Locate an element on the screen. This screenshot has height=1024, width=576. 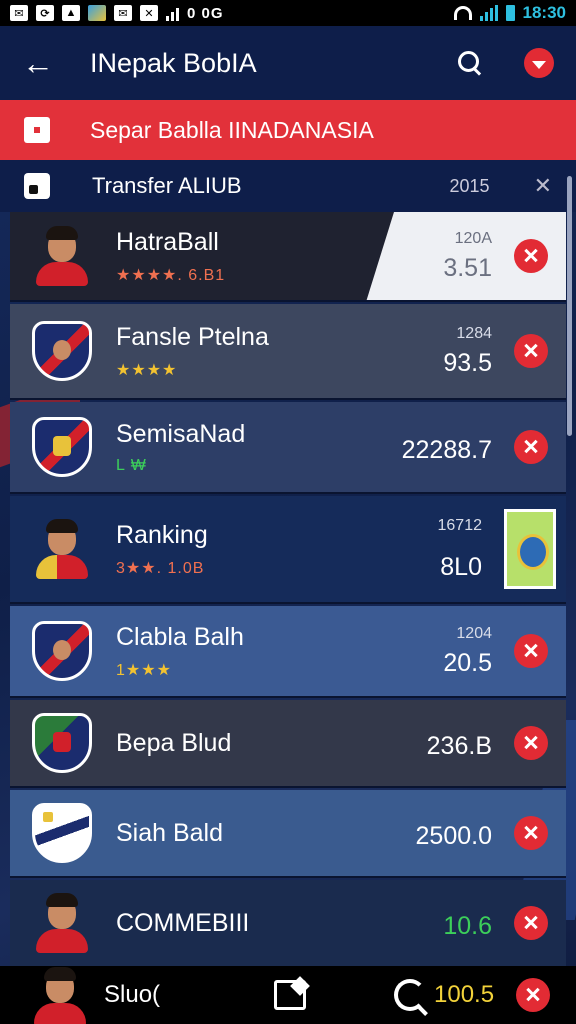
edit-icon is located at coordinates (290, 995).